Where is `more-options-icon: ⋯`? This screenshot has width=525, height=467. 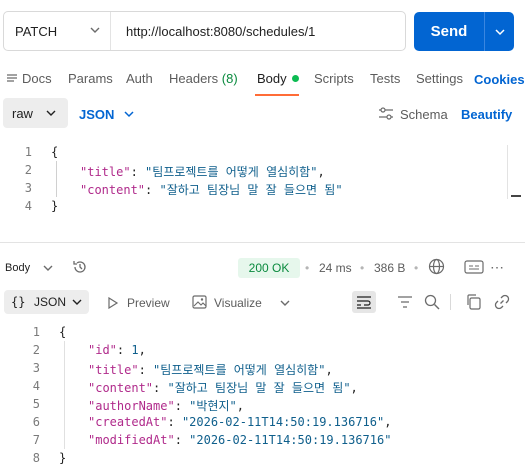 more-options-icon: ⋯ is located at coordinates (497, 267).